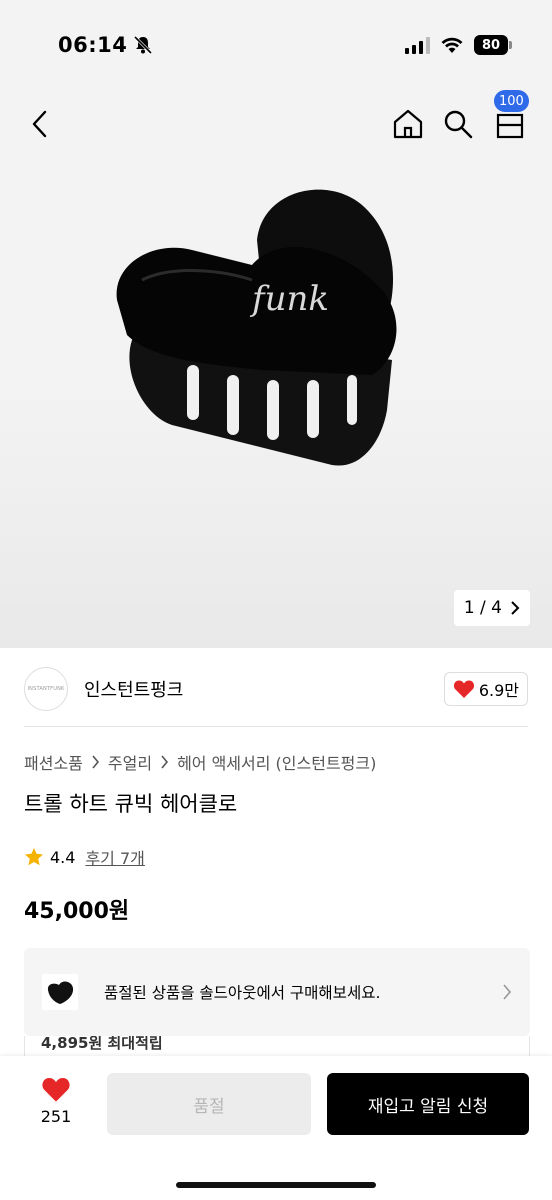 The image size is (552, 1200). I want to click on image-page-indicator: 1 / 4, so click(491, 608).